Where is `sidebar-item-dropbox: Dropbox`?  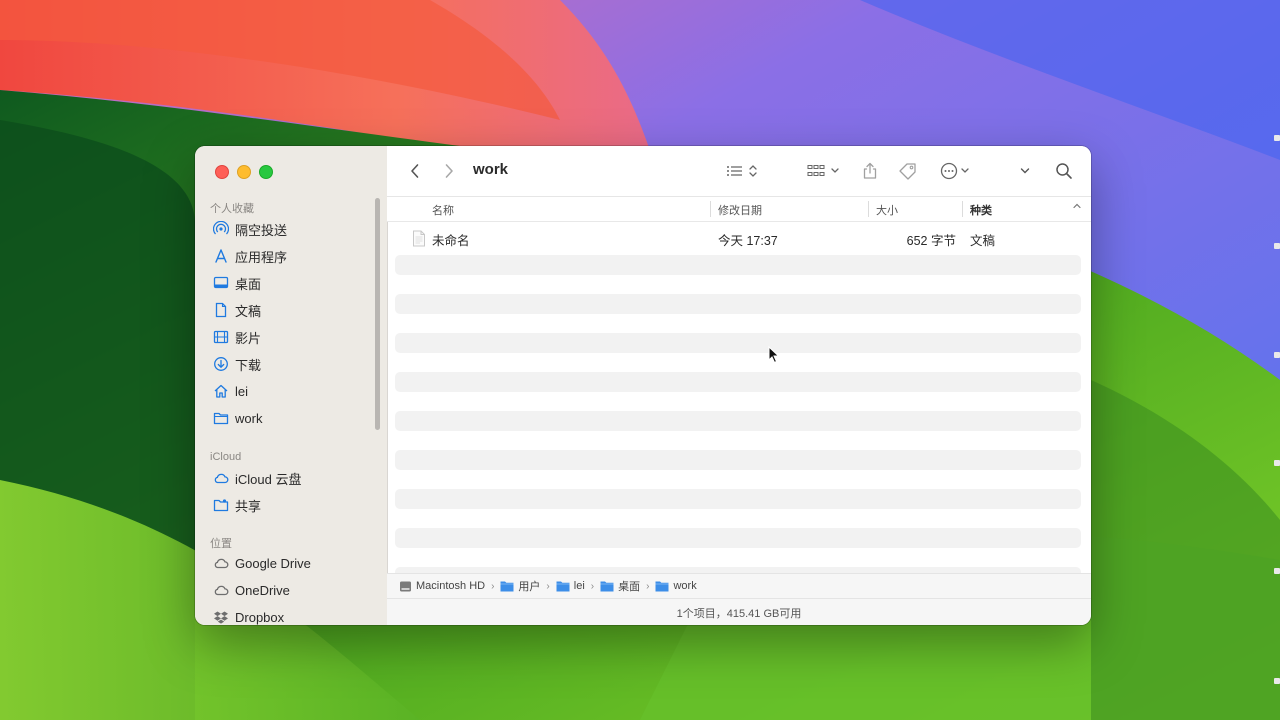 sidebar-item-dropbox: Dropbox is located at coordinates (292, 615).